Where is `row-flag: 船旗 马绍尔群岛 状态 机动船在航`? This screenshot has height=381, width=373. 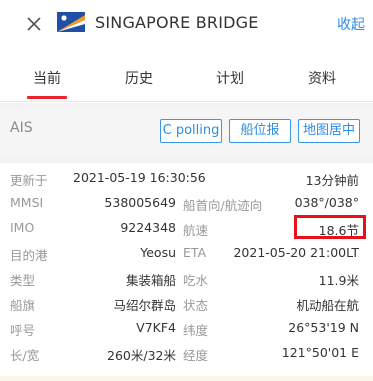
row-flag: 船旗 马绍尔群岛 状态 机动船在航 is located at coordinates (186, 303).